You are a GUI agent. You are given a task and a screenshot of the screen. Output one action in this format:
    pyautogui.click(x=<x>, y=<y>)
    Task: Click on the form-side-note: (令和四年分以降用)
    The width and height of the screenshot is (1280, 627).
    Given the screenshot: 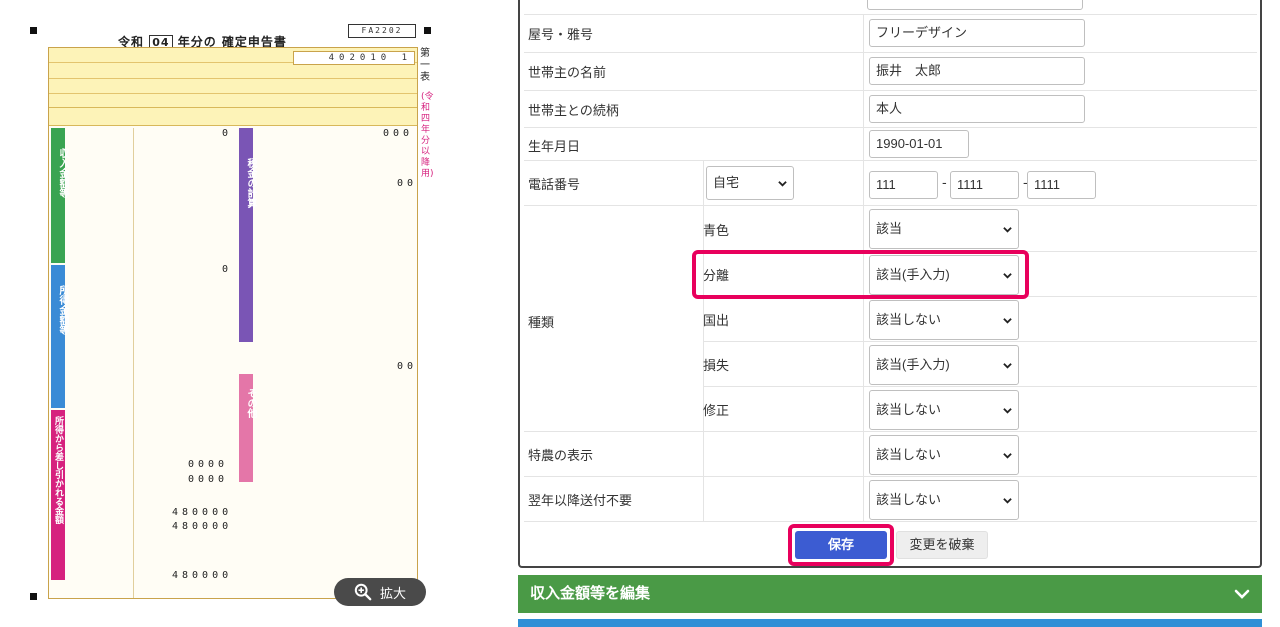 What is the action you would take?
    pyautogui.click(x=427, y=135)
    